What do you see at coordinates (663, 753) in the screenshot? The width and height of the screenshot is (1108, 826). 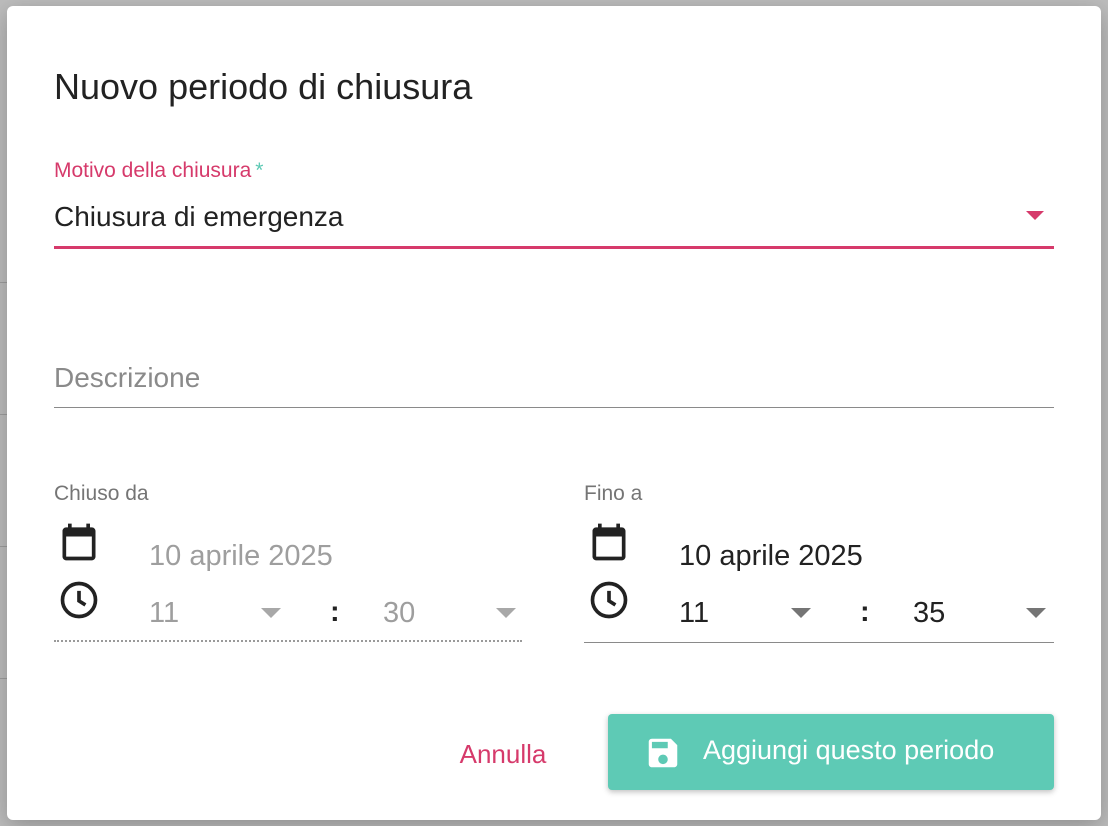 I see `floppy-disk-icon` at bounding box center [663, 753].